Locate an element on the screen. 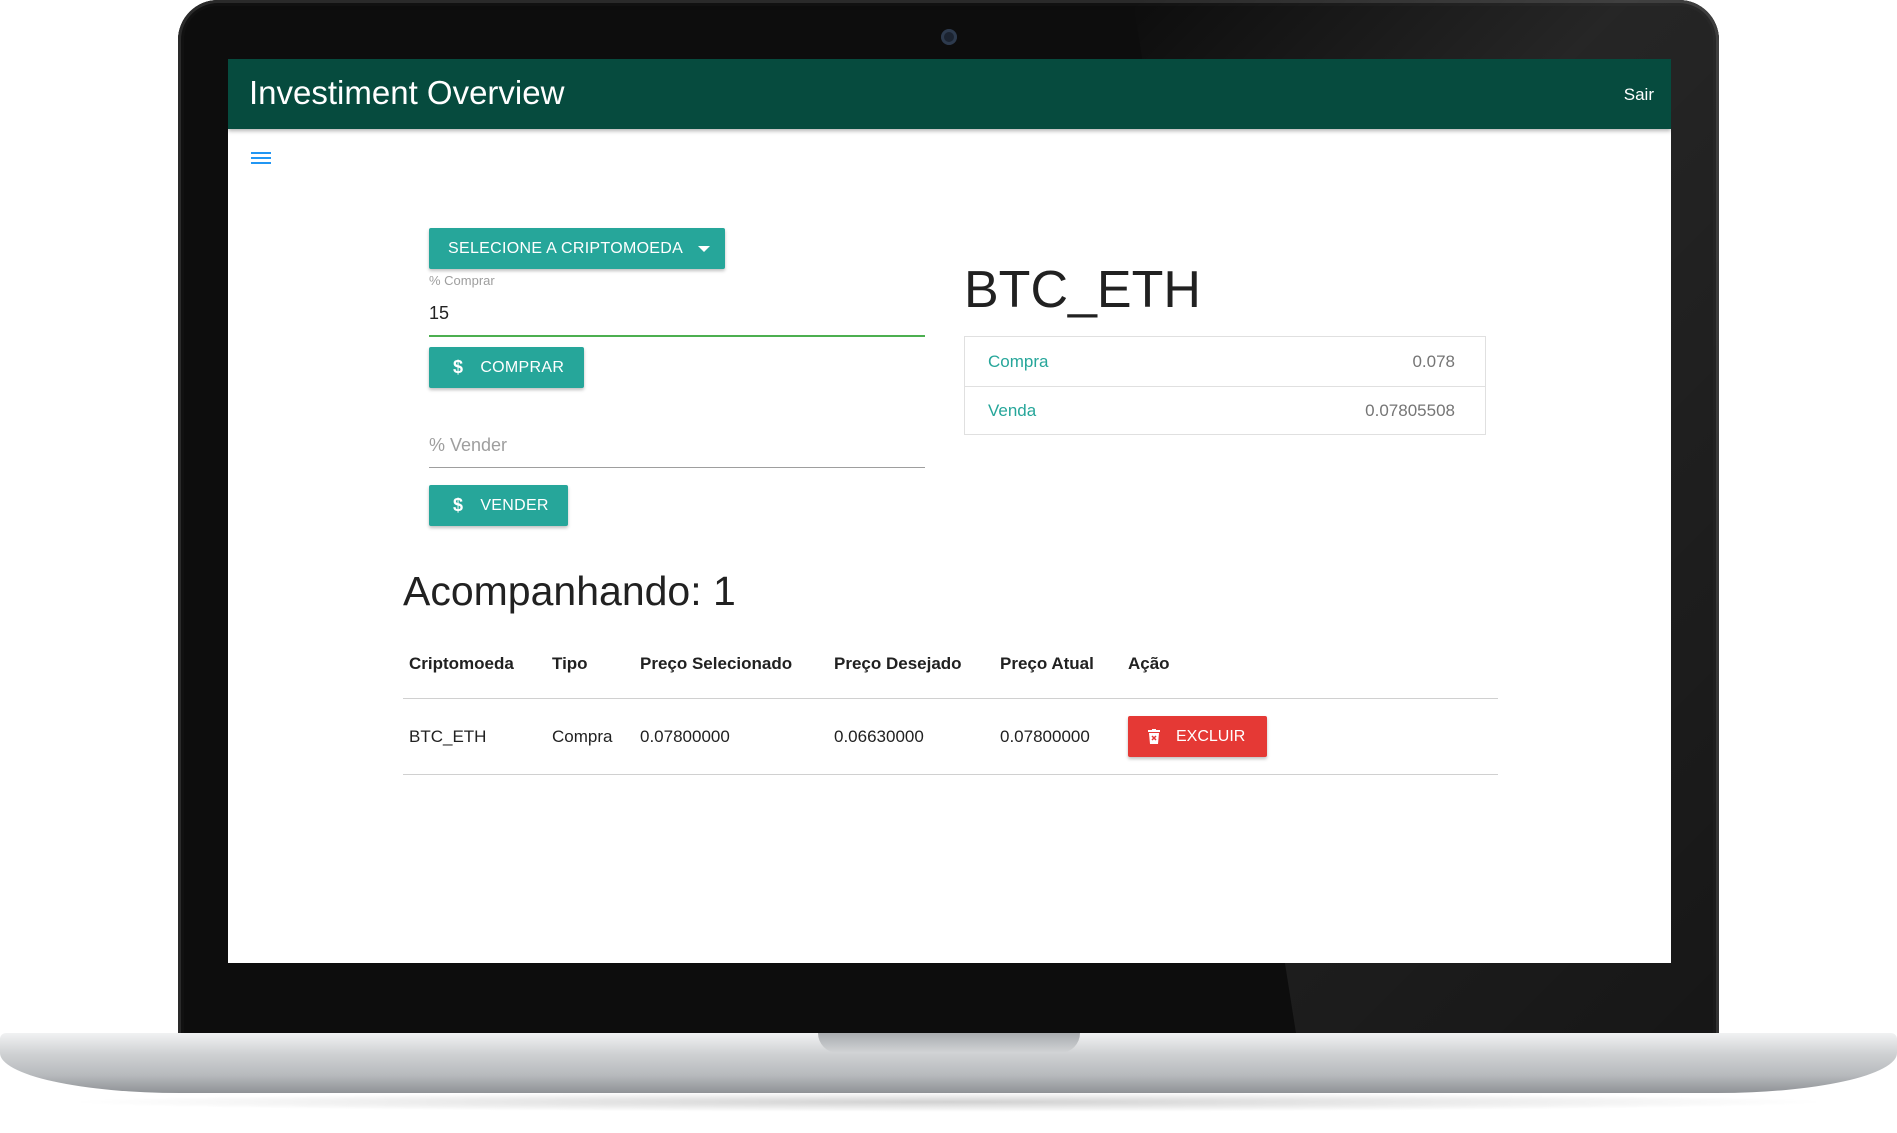 This screenshot has width=1897, height=1133. caret-down-icon is located at coordinates (704, 248).